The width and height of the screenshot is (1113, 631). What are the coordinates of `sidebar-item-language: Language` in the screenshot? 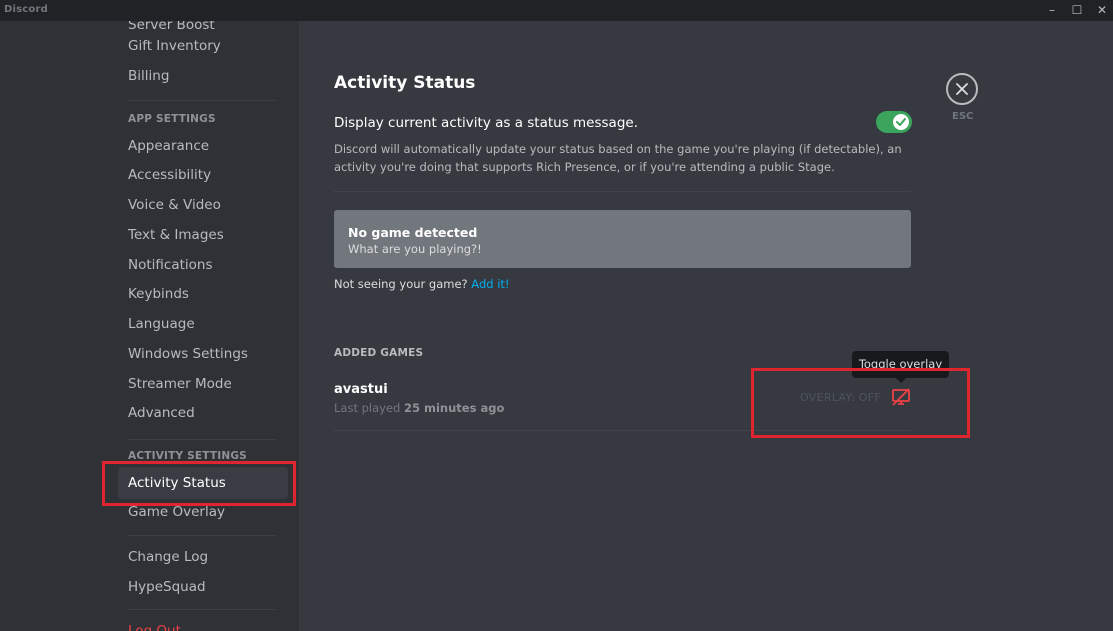 It's located at (203, 324).